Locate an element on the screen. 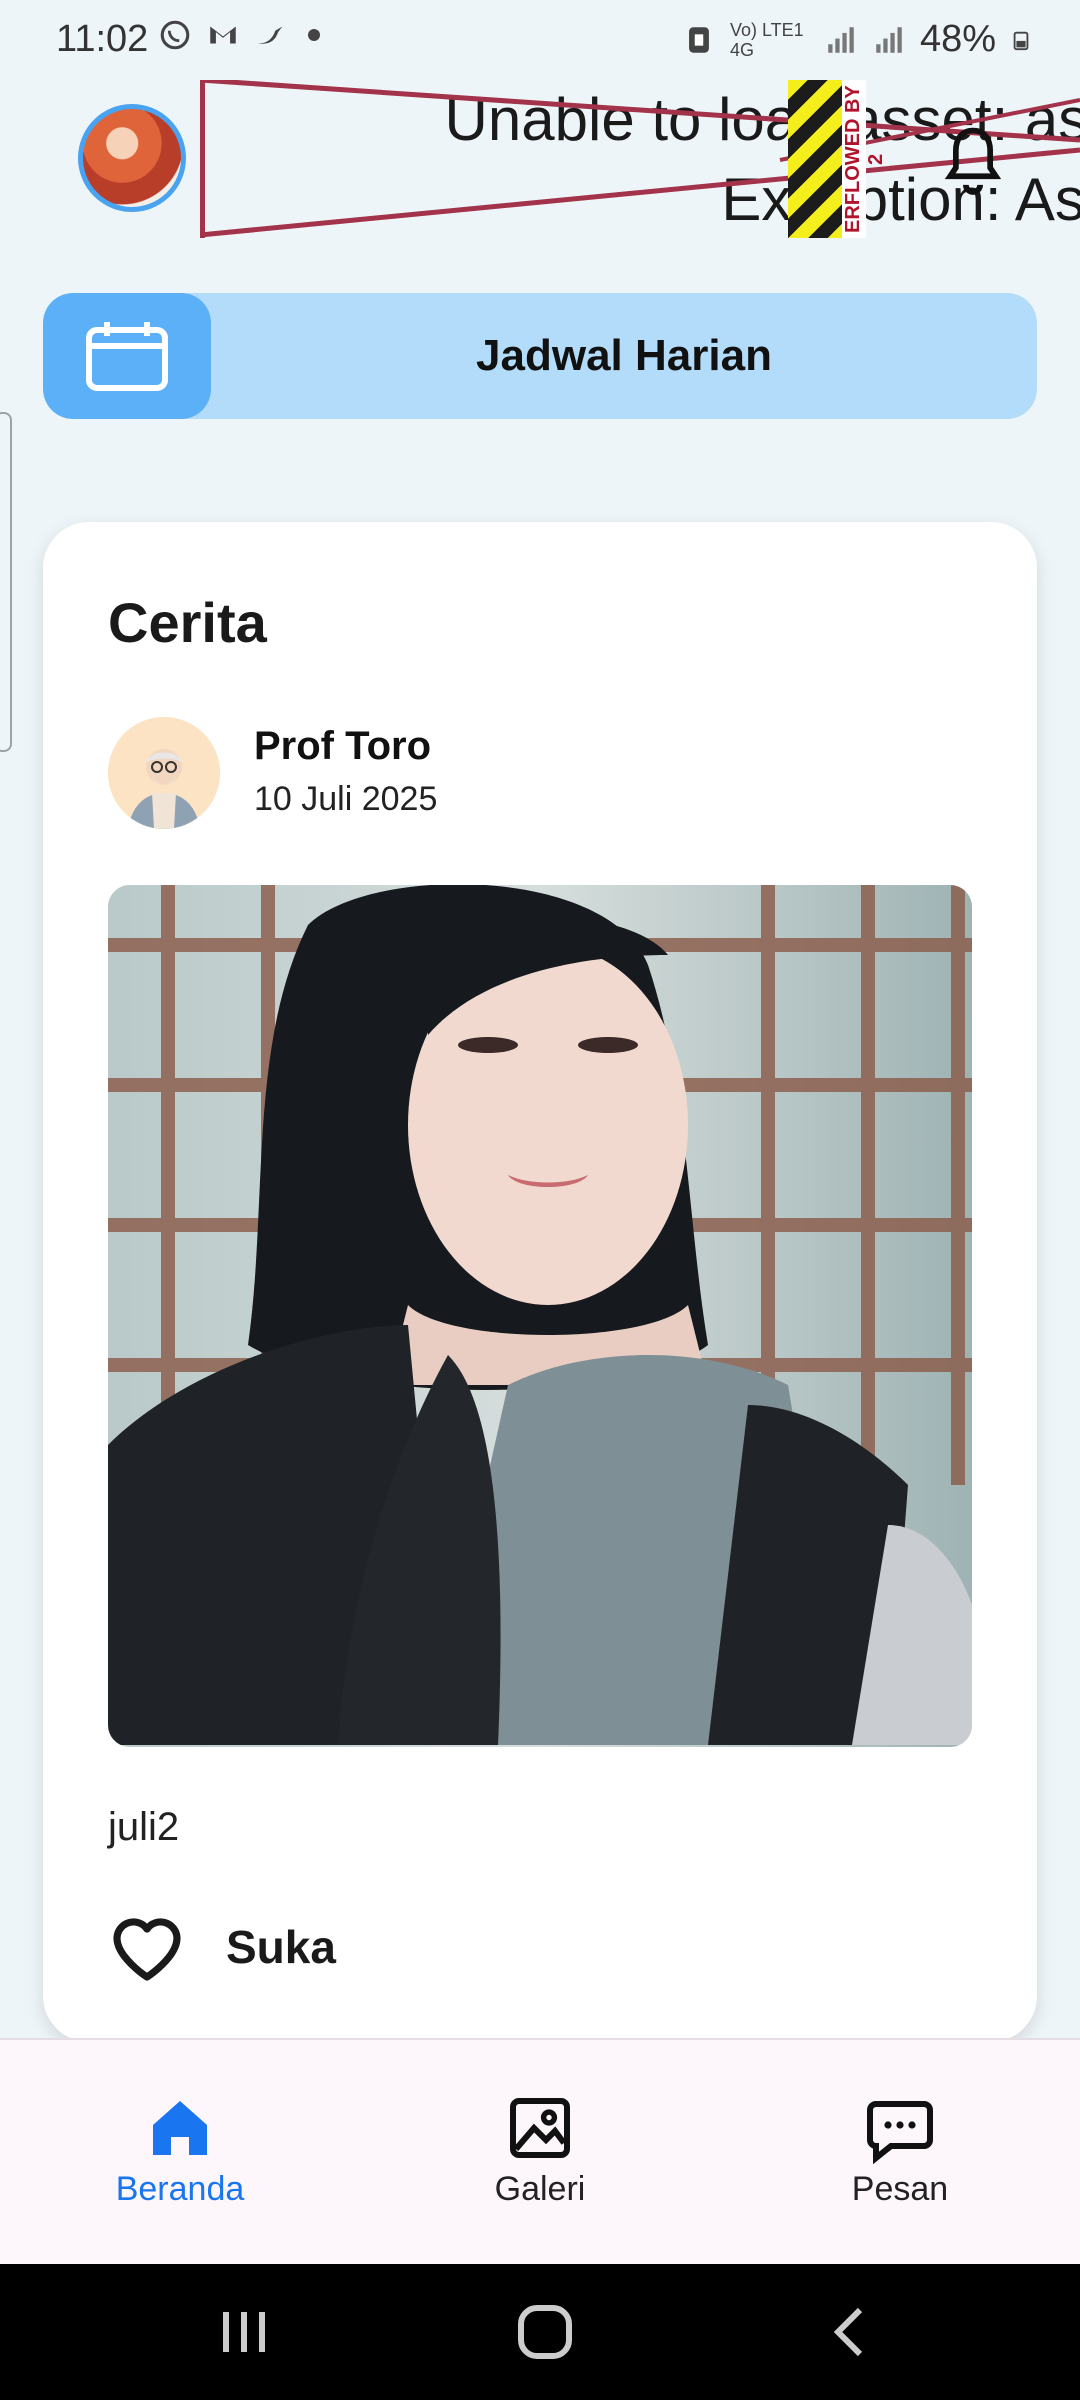  bird-app-icon is located at coordinates (270, 35).